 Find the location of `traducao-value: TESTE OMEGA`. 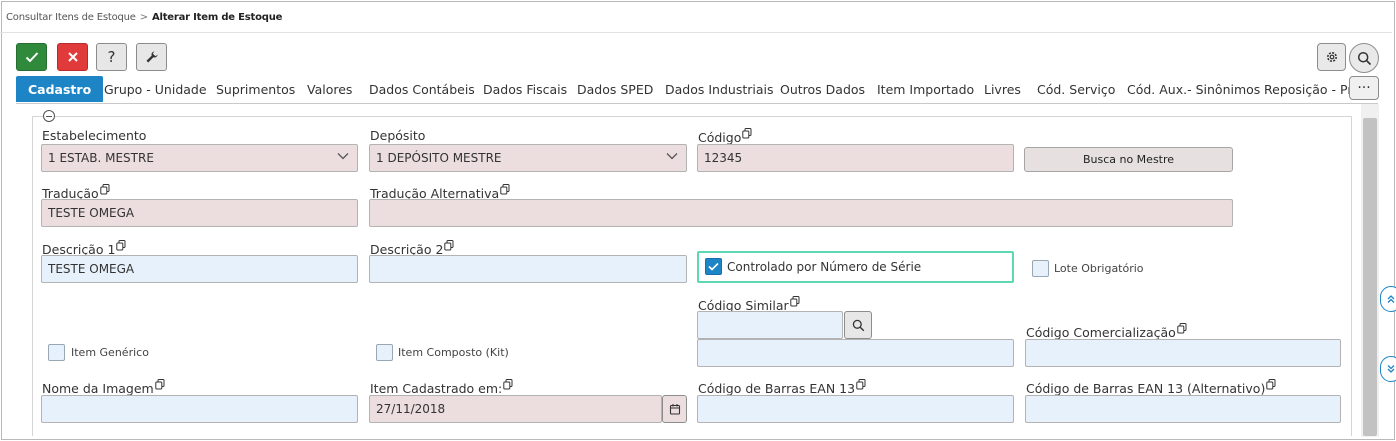

traducao-value: TESTE OMEGA is located at coordinates (91, 213).